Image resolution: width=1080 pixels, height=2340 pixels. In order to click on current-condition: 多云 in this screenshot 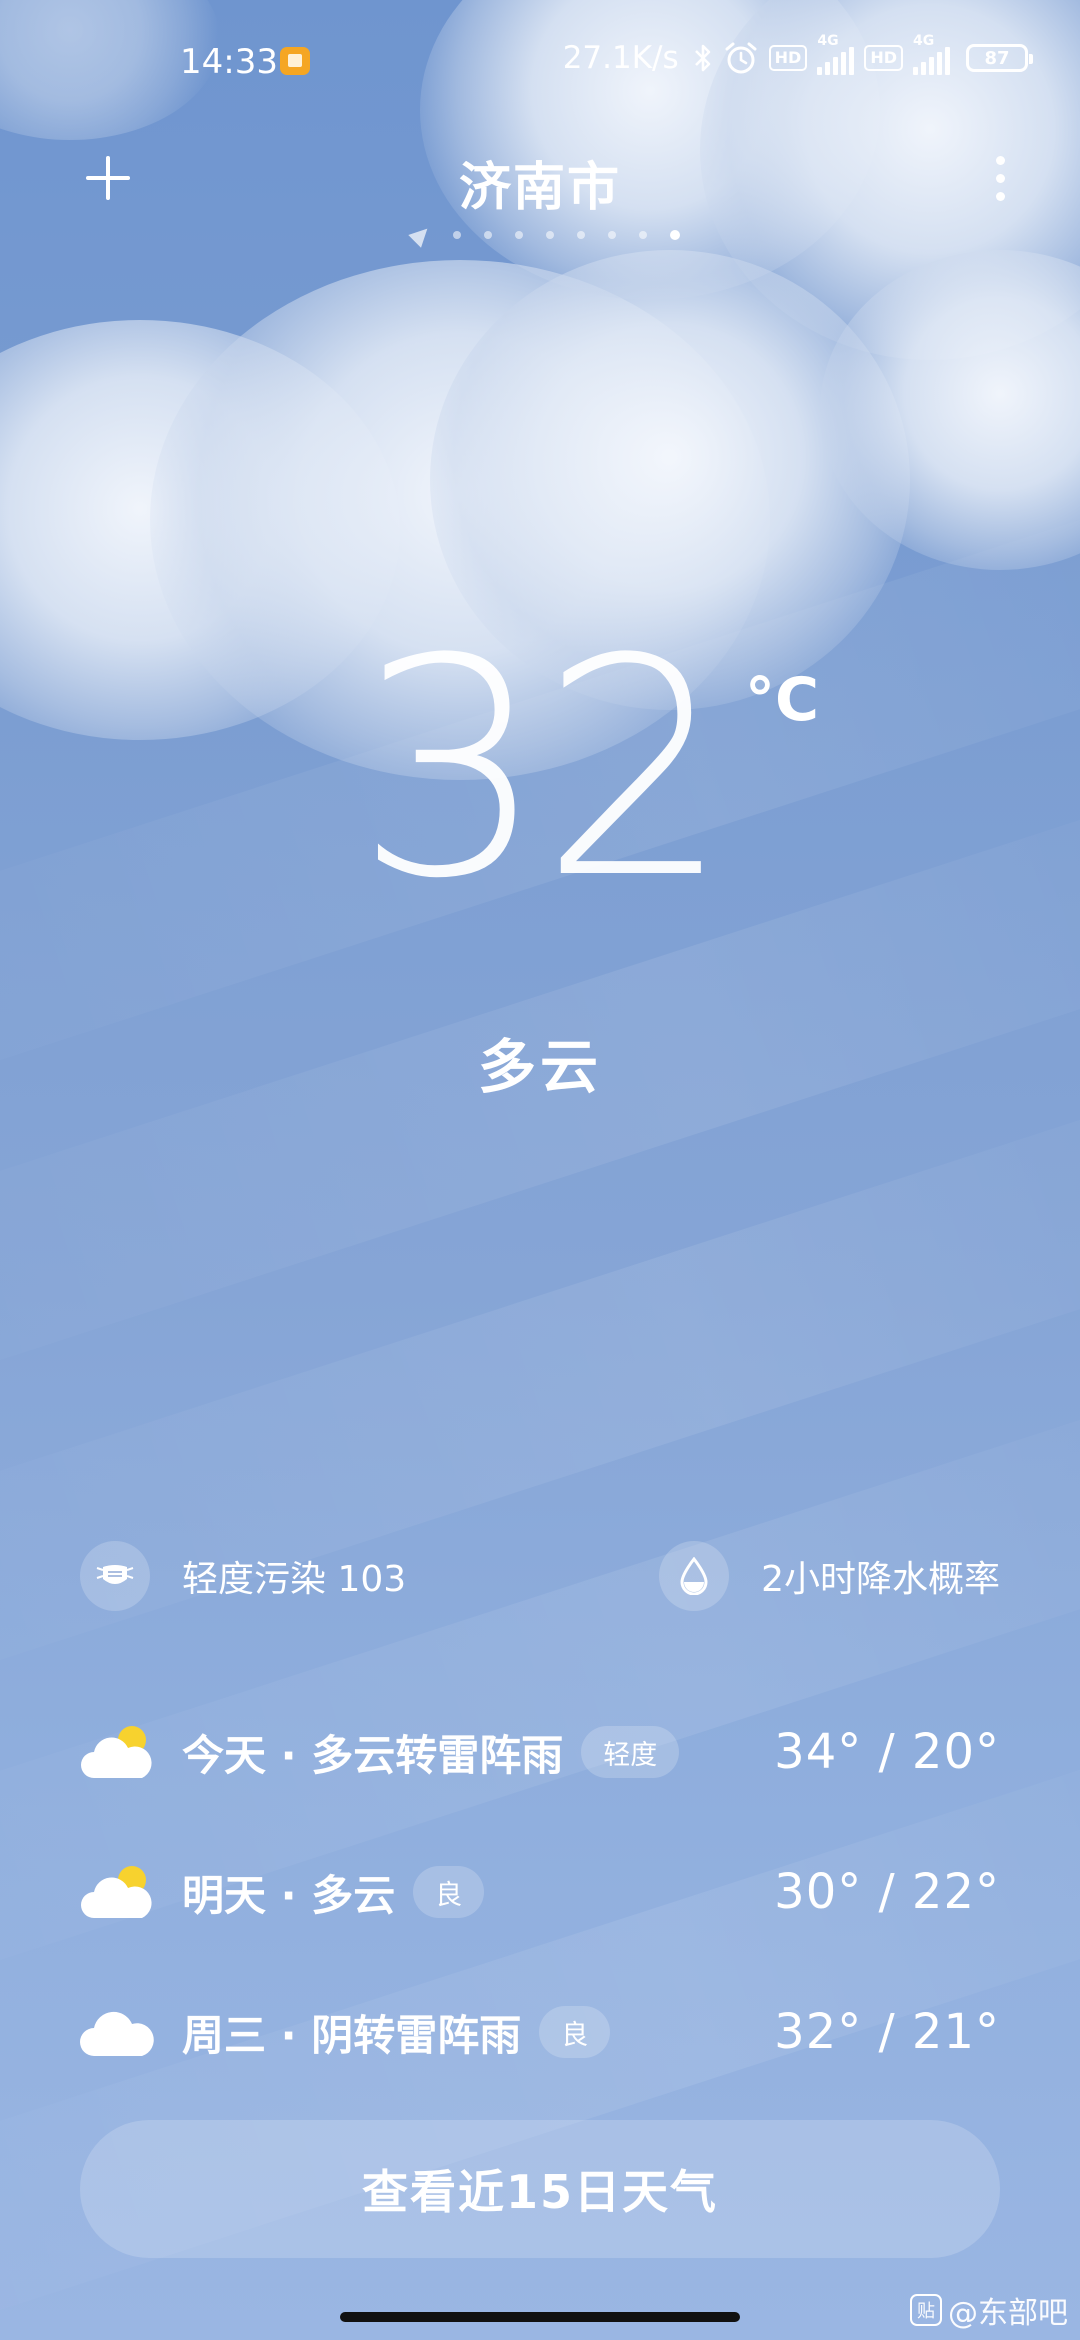, I will do `click(539, 1067)`.